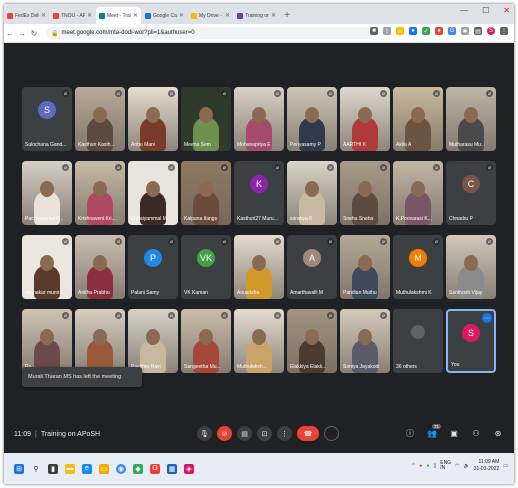 The image size is (518, 488). What do you see at coordinates (87, 468) in the screenshot?
I see `edge-icon: e` at bounding box center [87, 468].